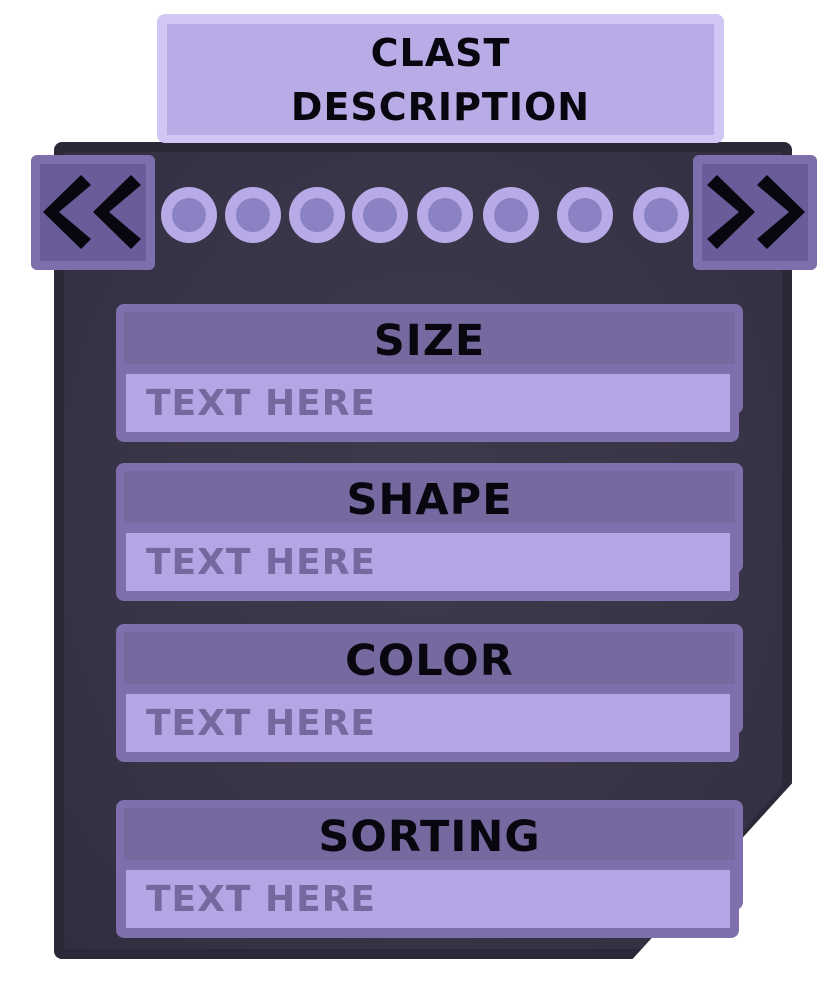 Image resolution: width=828 pixels, height=1001 pixels. What do you see at coordinates (429, 837) in the screenshot?
I see `sorting-label: SORTING` at bounding box center [429, 837].